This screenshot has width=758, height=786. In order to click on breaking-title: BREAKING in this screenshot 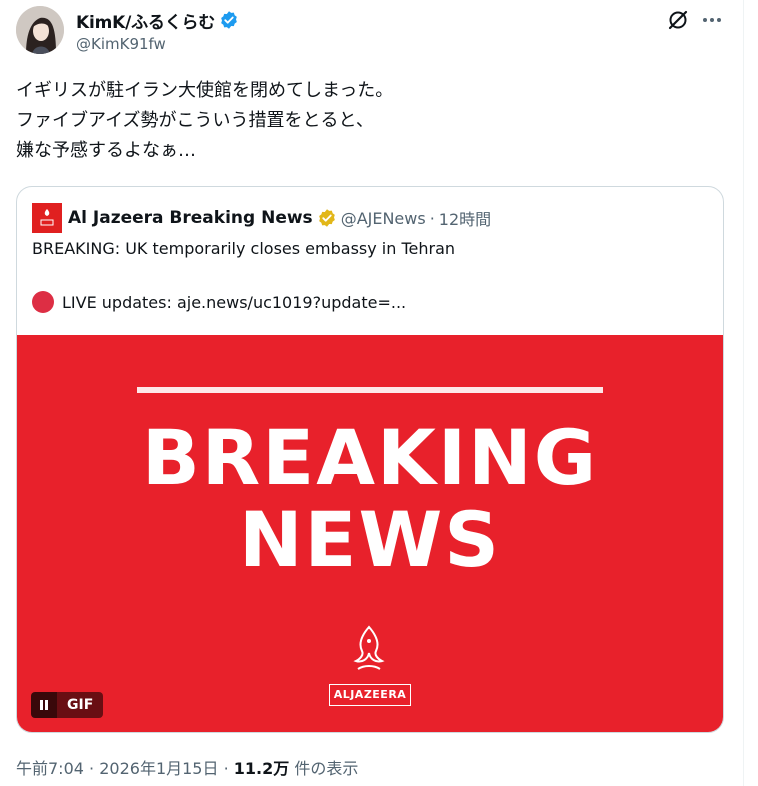, I will do `click(370, 457)`.